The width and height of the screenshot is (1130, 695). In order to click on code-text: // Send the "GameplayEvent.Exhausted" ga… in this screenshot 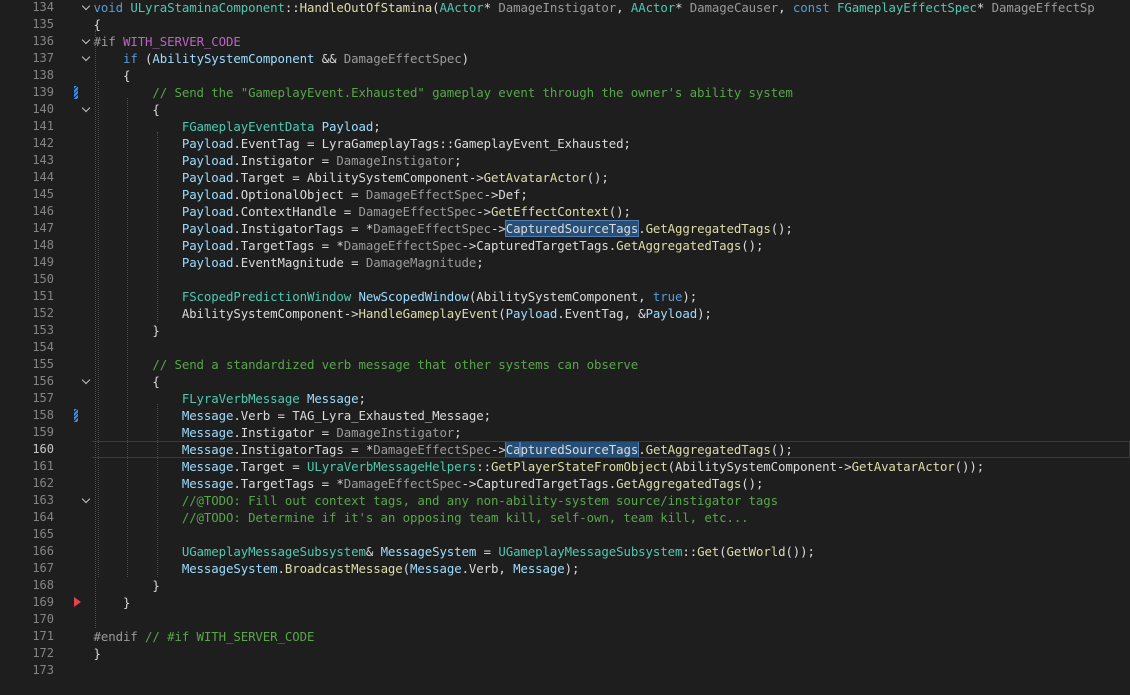, I will do `click(443, 92)`.